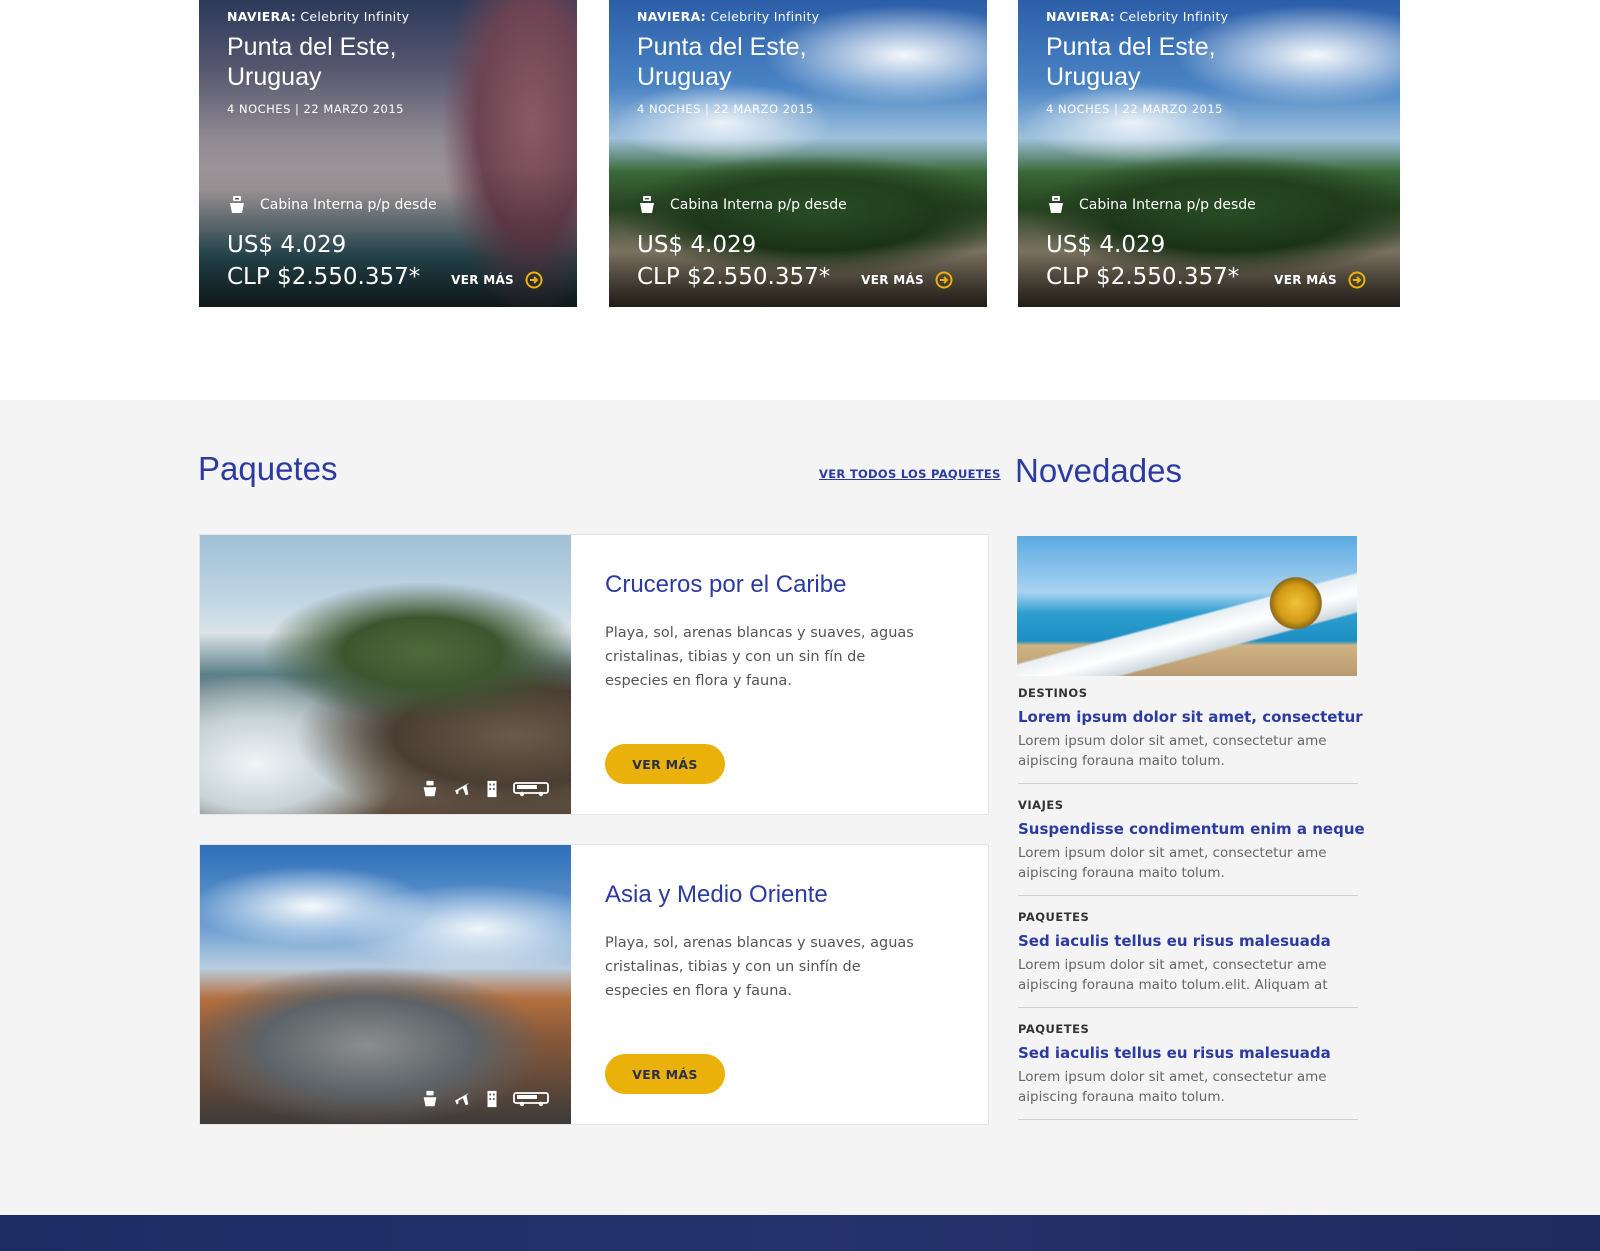  What do you see at coordinates (1041, 805) in the screenshot?
I see `news-category: VIAJES` at bounding box center [1041, 805].